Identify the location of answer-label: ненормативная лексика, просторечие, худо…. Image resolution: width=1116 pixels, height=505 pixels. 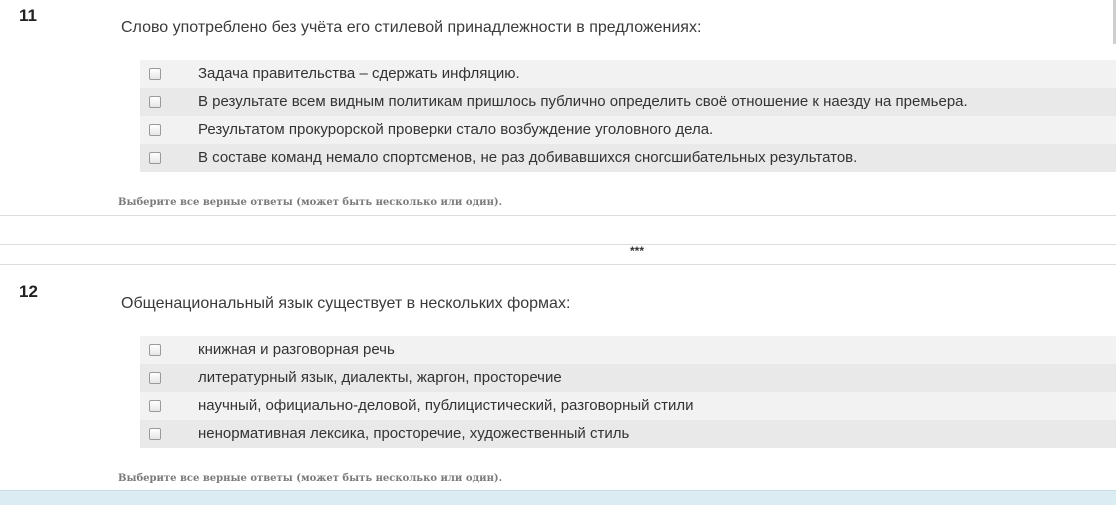
(414, 433).